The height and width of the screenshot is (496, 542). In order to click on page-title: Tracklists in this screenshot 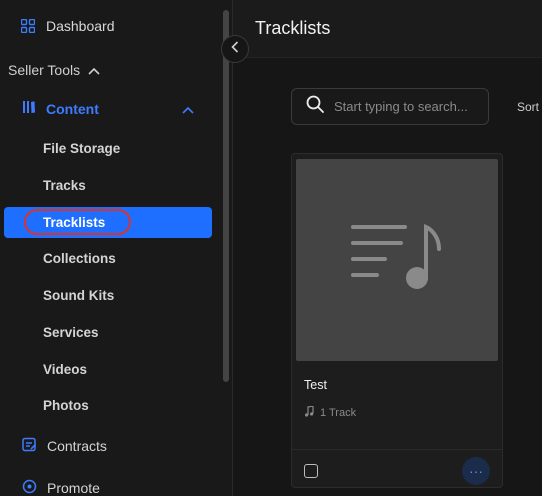, I will do `click(293, 28)`.